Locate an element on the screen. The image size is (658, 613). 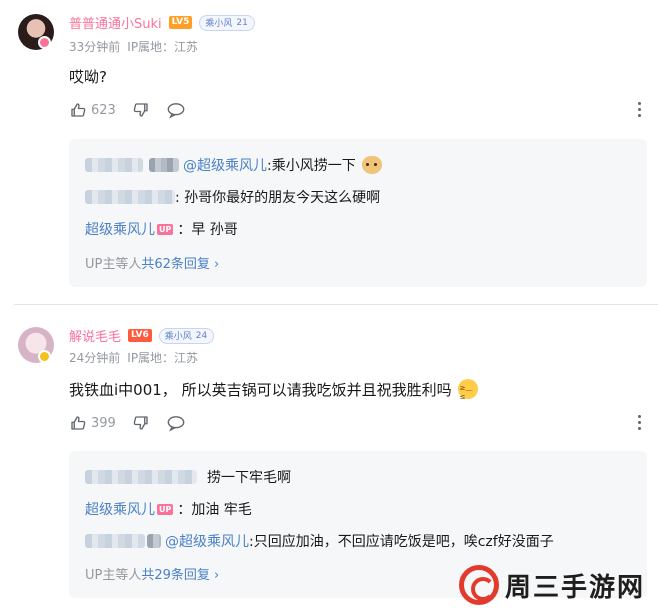
reply-username: 超级乘风儿 is located at coordinates (120, 509).